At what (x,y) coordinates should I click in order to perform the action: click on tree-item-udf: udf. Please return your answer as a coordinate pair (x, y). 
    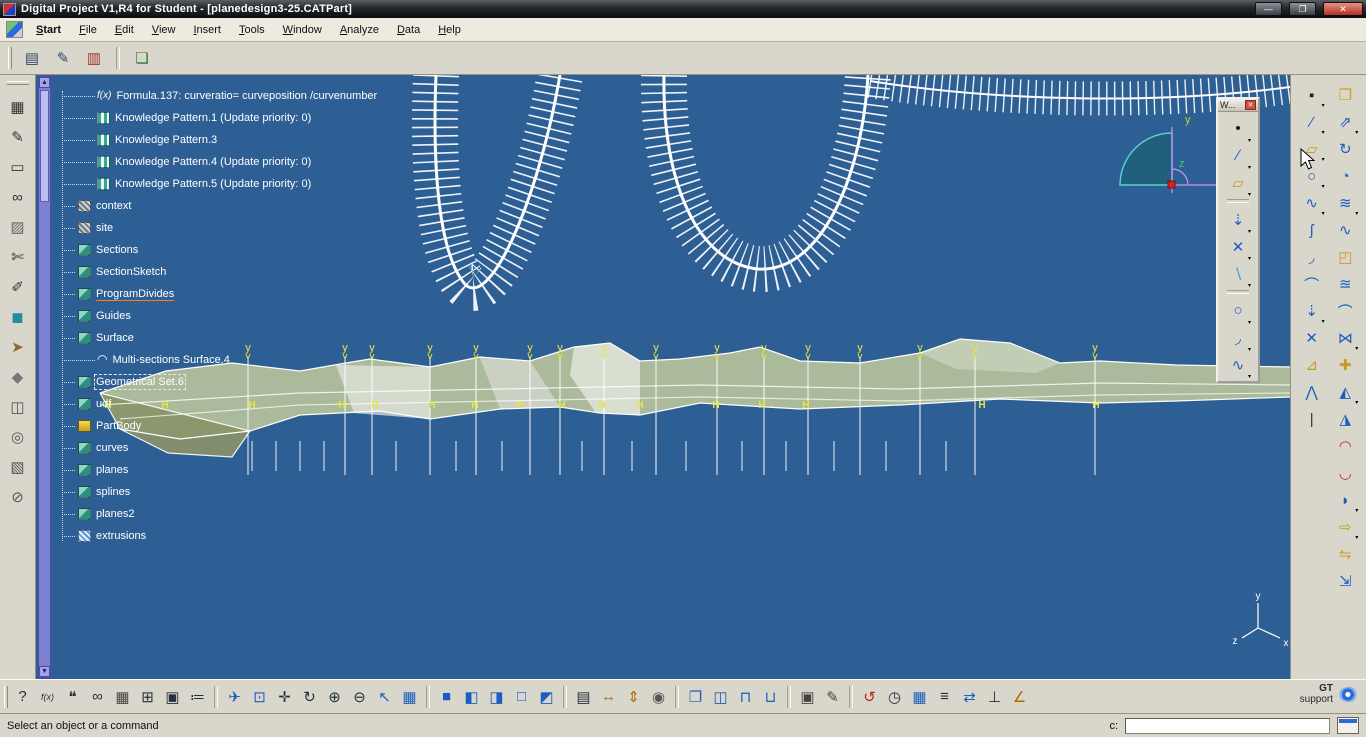
    Looking at the image, I should click on (219, 404).